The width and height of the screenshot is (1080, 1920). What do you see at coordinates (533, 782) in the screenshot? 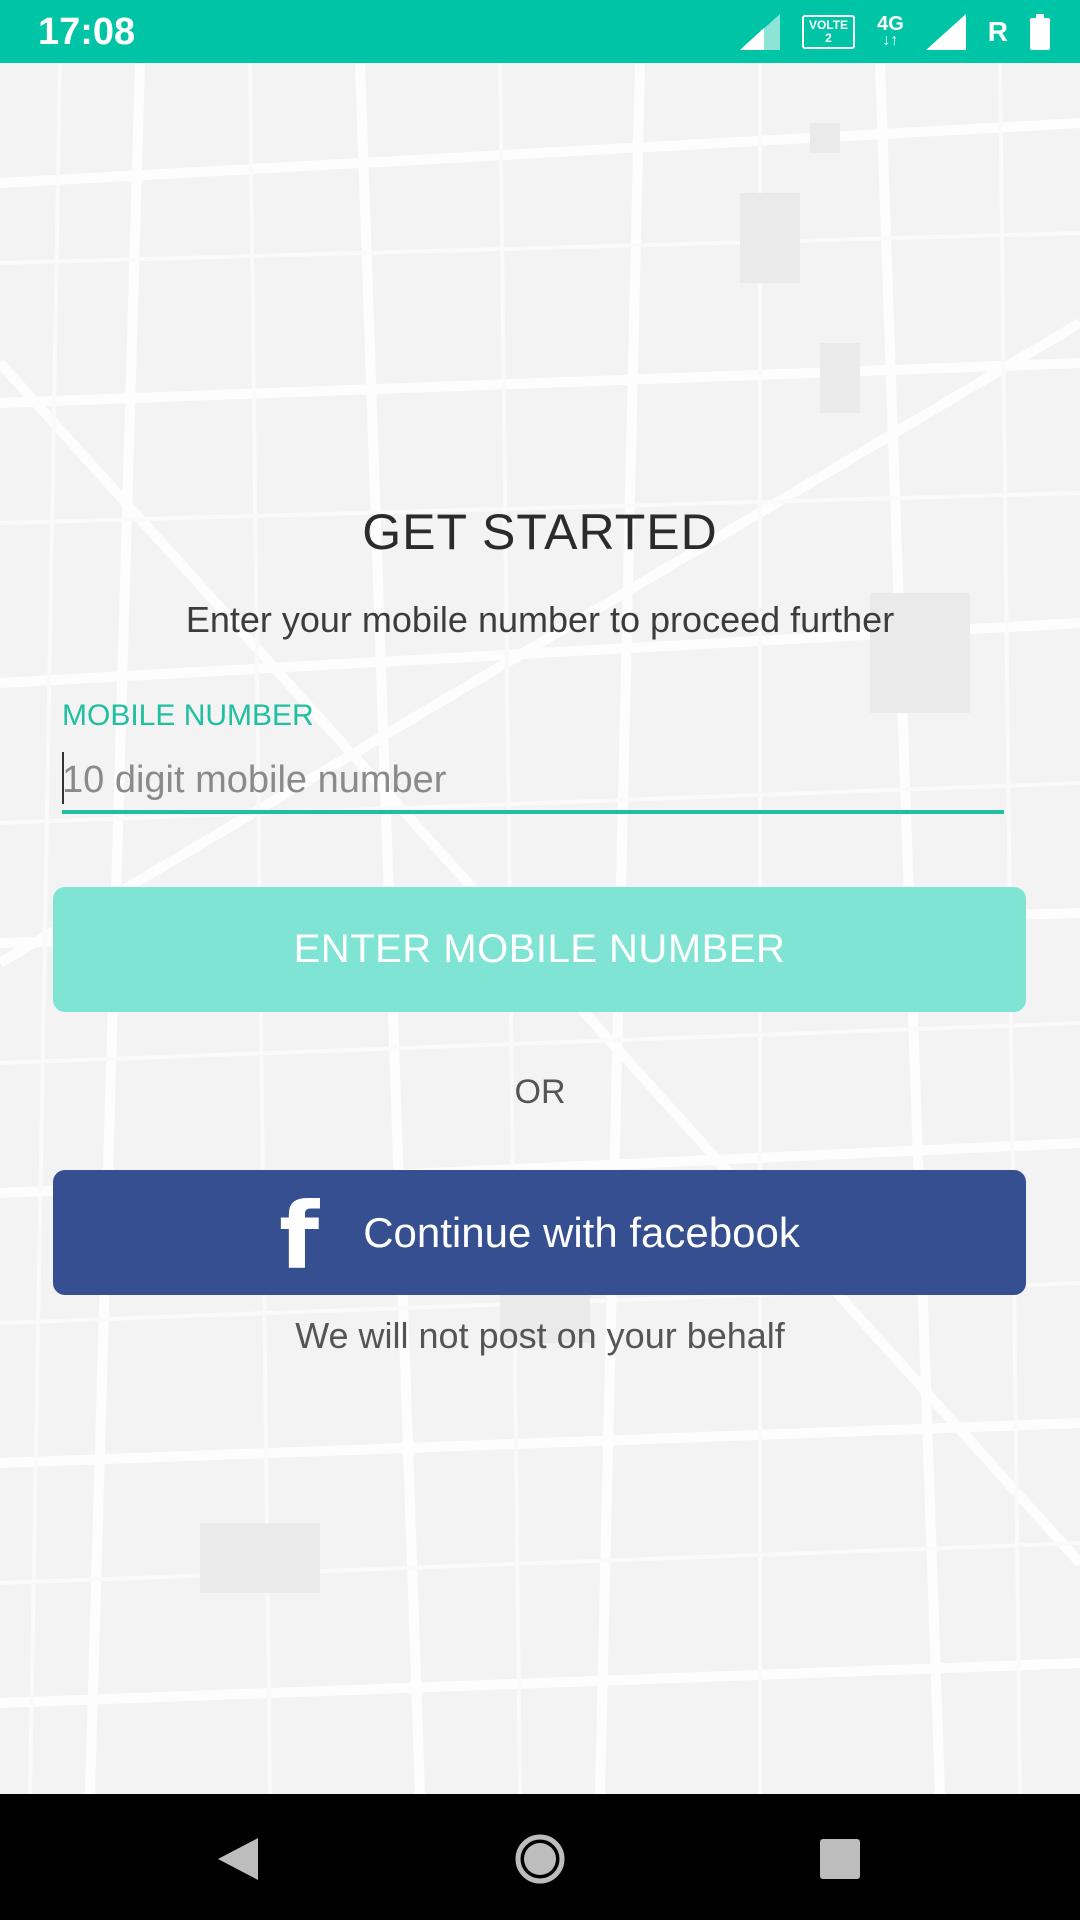
I see `mobile-number-input` at bounding box center [533, 782].